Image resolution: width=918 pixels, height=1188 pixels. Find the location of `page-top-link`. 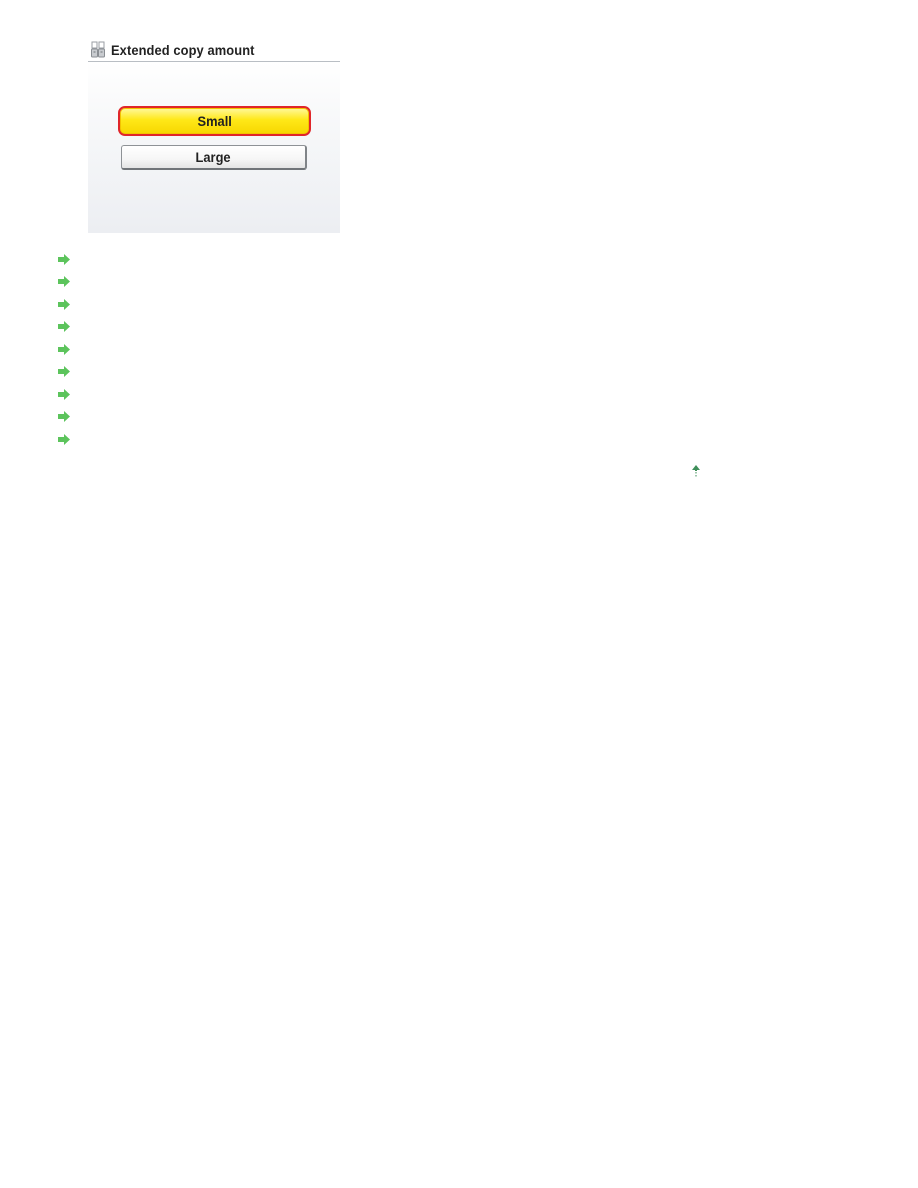

page-top-link is located at coordinates (696, 471).